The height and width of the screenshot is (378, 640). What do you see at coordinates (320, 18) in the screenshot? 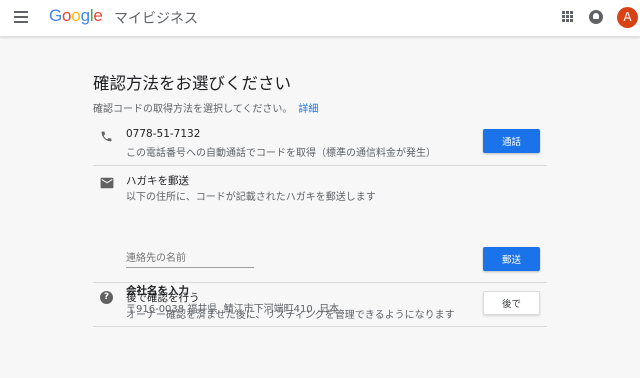
I see `top-app-bar: Google マイビジネス A` at bounding box center [320, 18].